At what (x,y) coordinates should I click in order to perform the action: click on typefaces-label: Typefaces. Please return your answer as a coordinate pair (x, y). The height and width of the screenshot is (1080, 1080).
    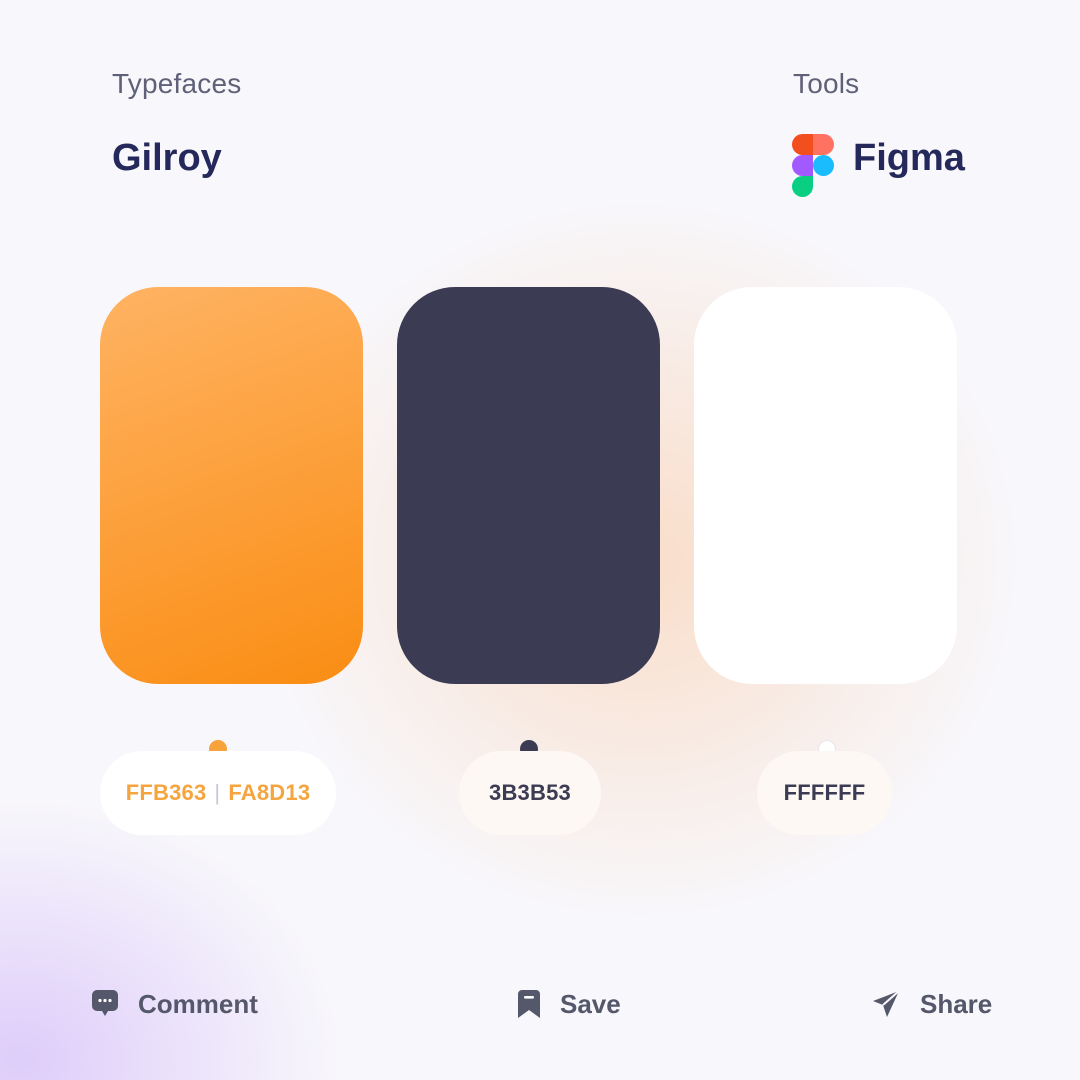
    Looking at the image, I should click on (177, 83).